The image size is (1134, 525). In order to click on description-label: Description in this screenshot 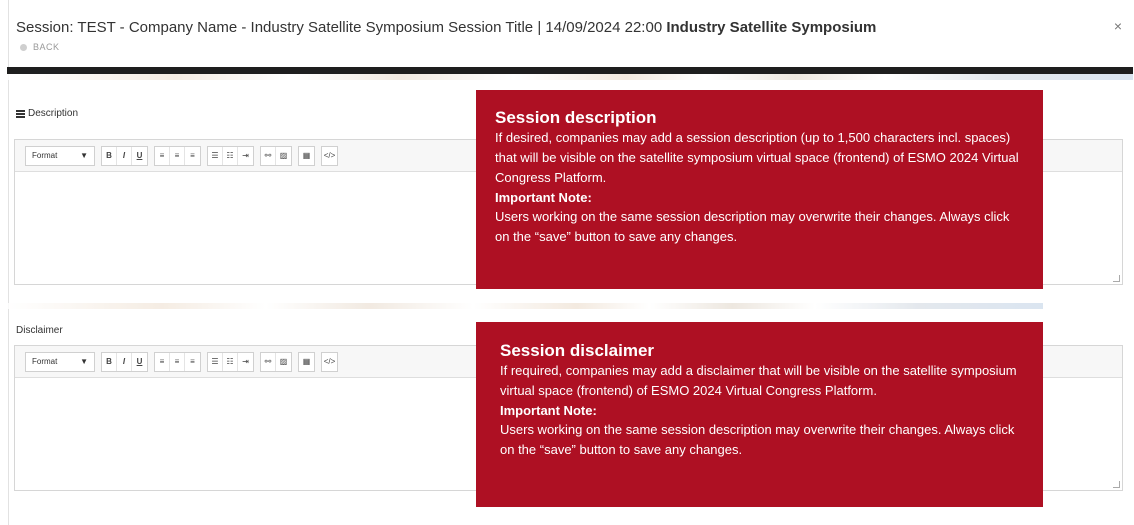, I will do `click(47, 113)`.